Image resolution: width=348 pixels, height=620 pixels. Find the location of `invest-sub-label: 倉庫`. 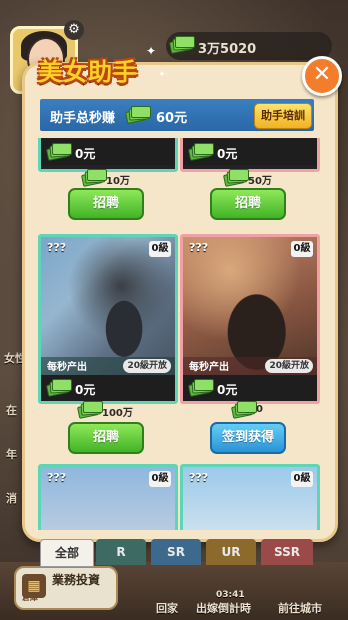

invest-sub-label: 倉庫 is located at coordinates (30, 597).